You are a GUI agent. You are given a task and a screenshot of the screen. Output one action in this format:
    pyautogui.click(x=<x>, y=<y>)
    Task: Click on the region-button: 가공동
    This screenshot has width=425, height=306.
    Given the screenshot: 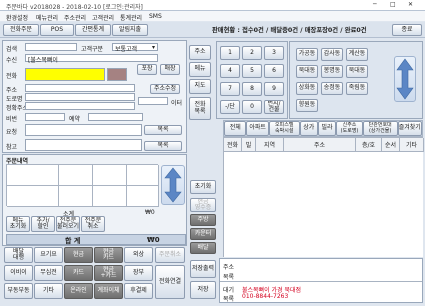 What is the action you would take?
    pyautogui.click(x=307, y=54)
    